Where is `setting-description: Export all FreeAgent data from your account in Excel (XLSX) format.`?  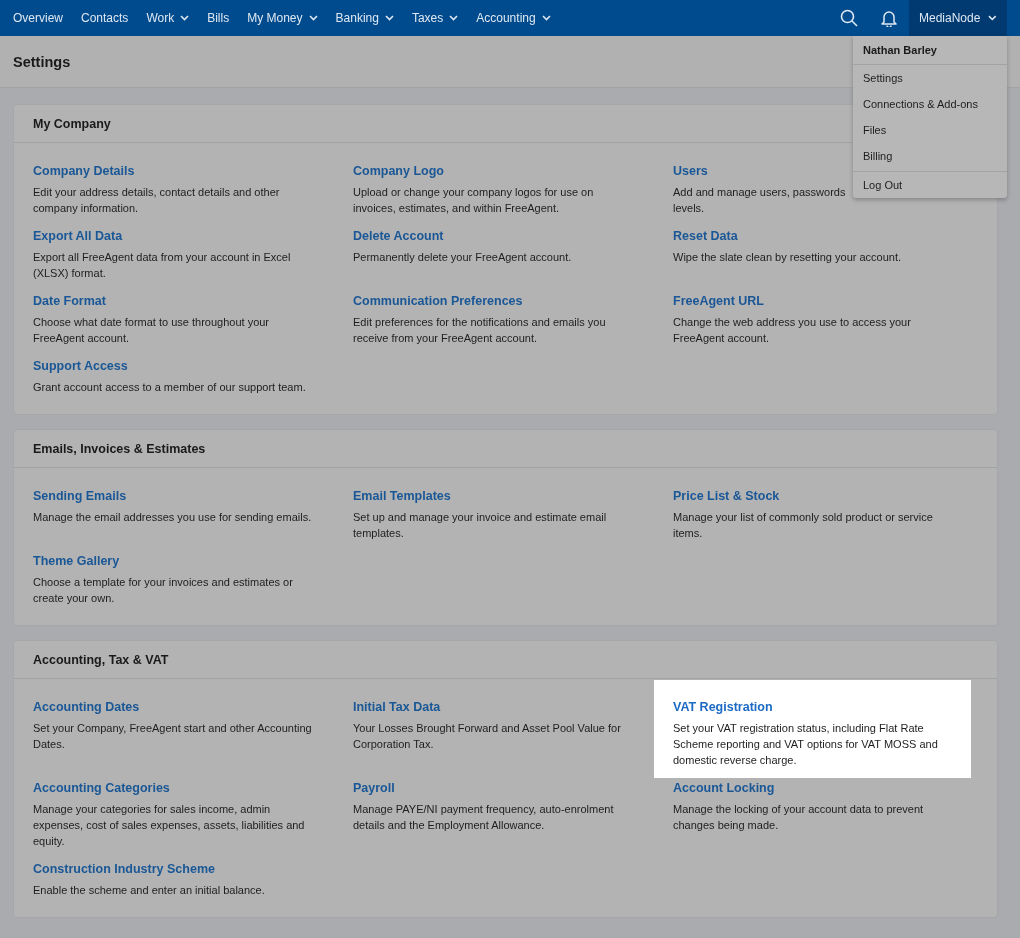 setting-description: Export all FreeAgent data from your account in Excel (XLSX) format. is located at coordinates (162, 265).